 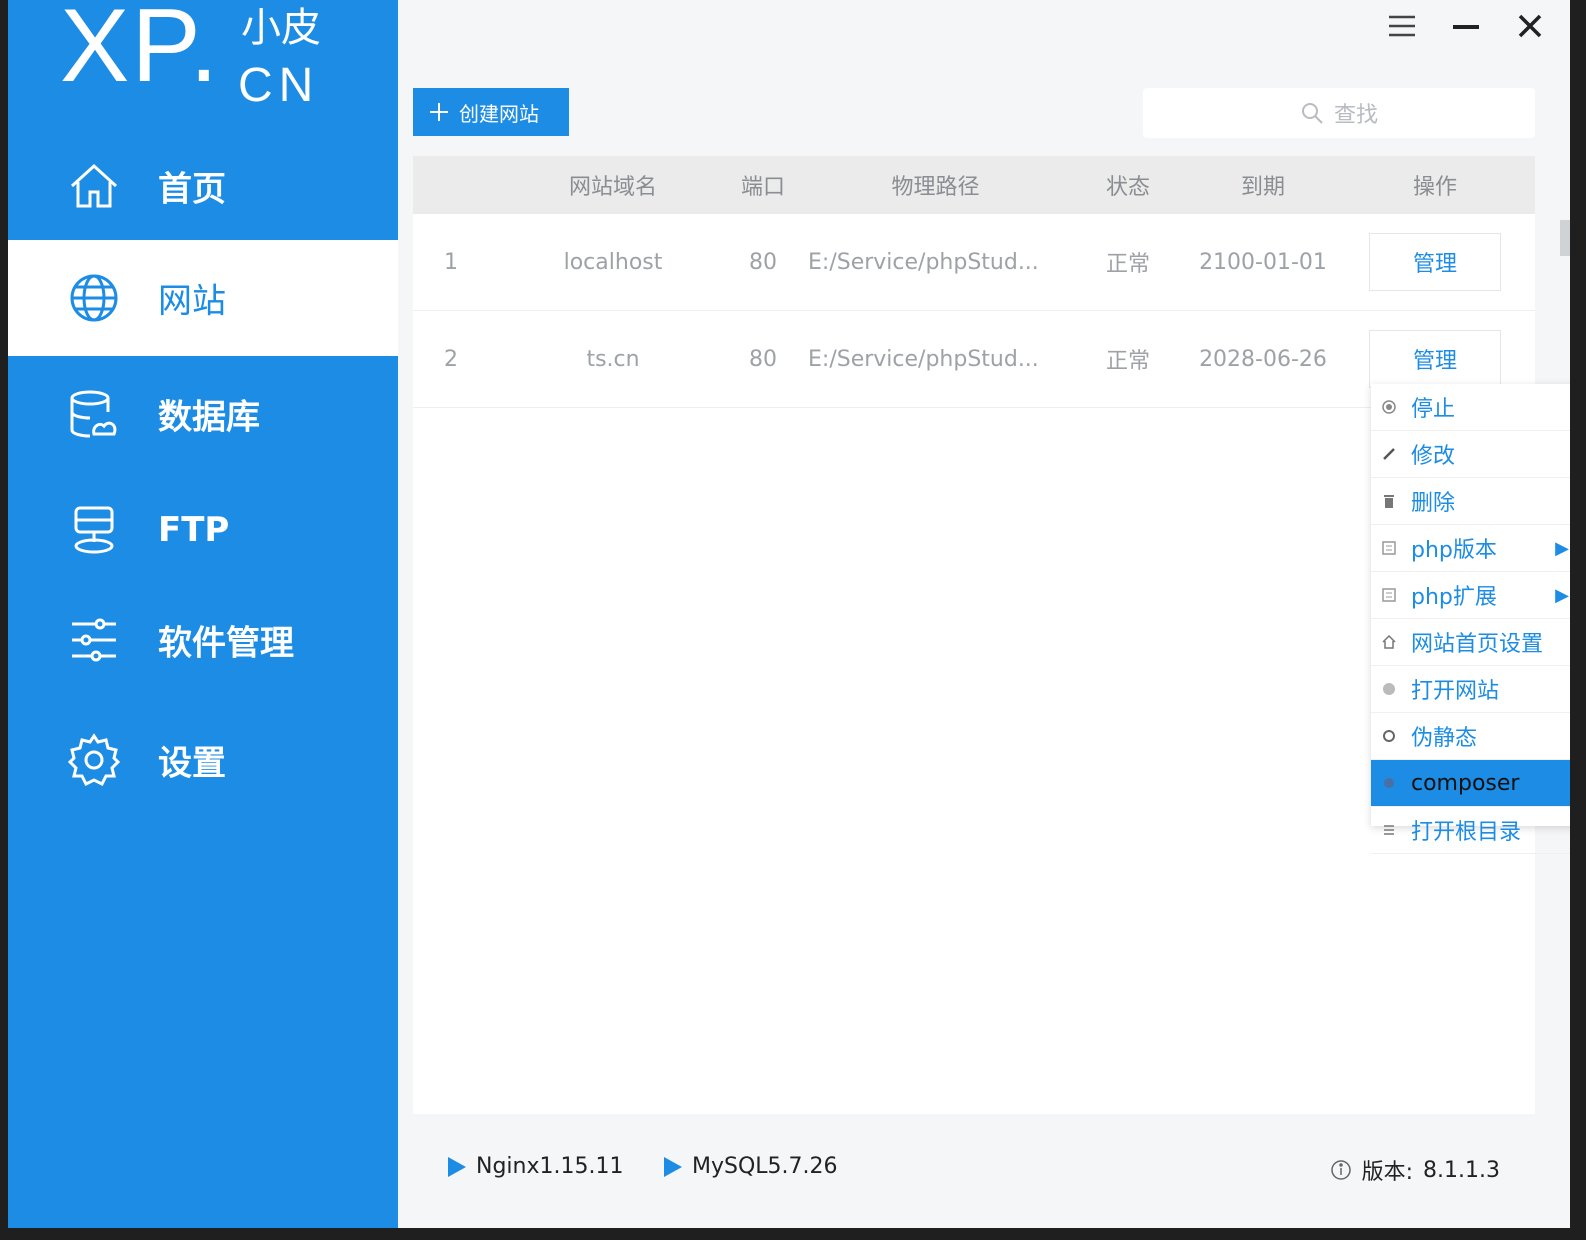 I want to click on menu-item-php-version: php版本 ▶, so click(x=1470, y=548).